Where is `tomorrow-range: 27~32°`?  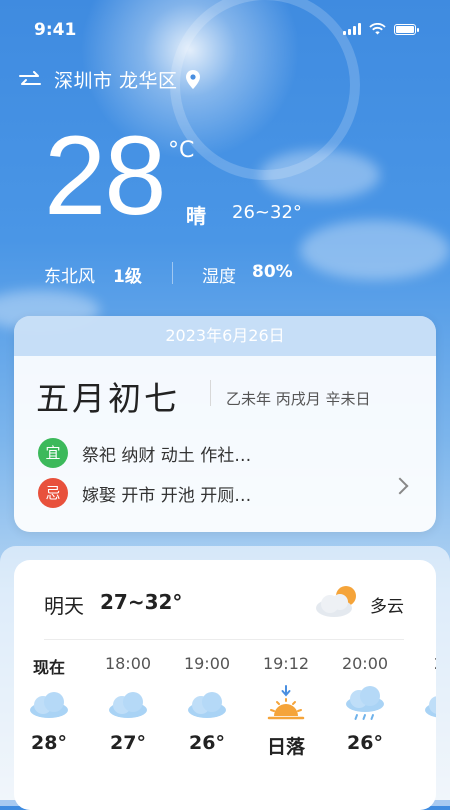
tomorrow-range: 27~32° is located at coordinates (141, 602).